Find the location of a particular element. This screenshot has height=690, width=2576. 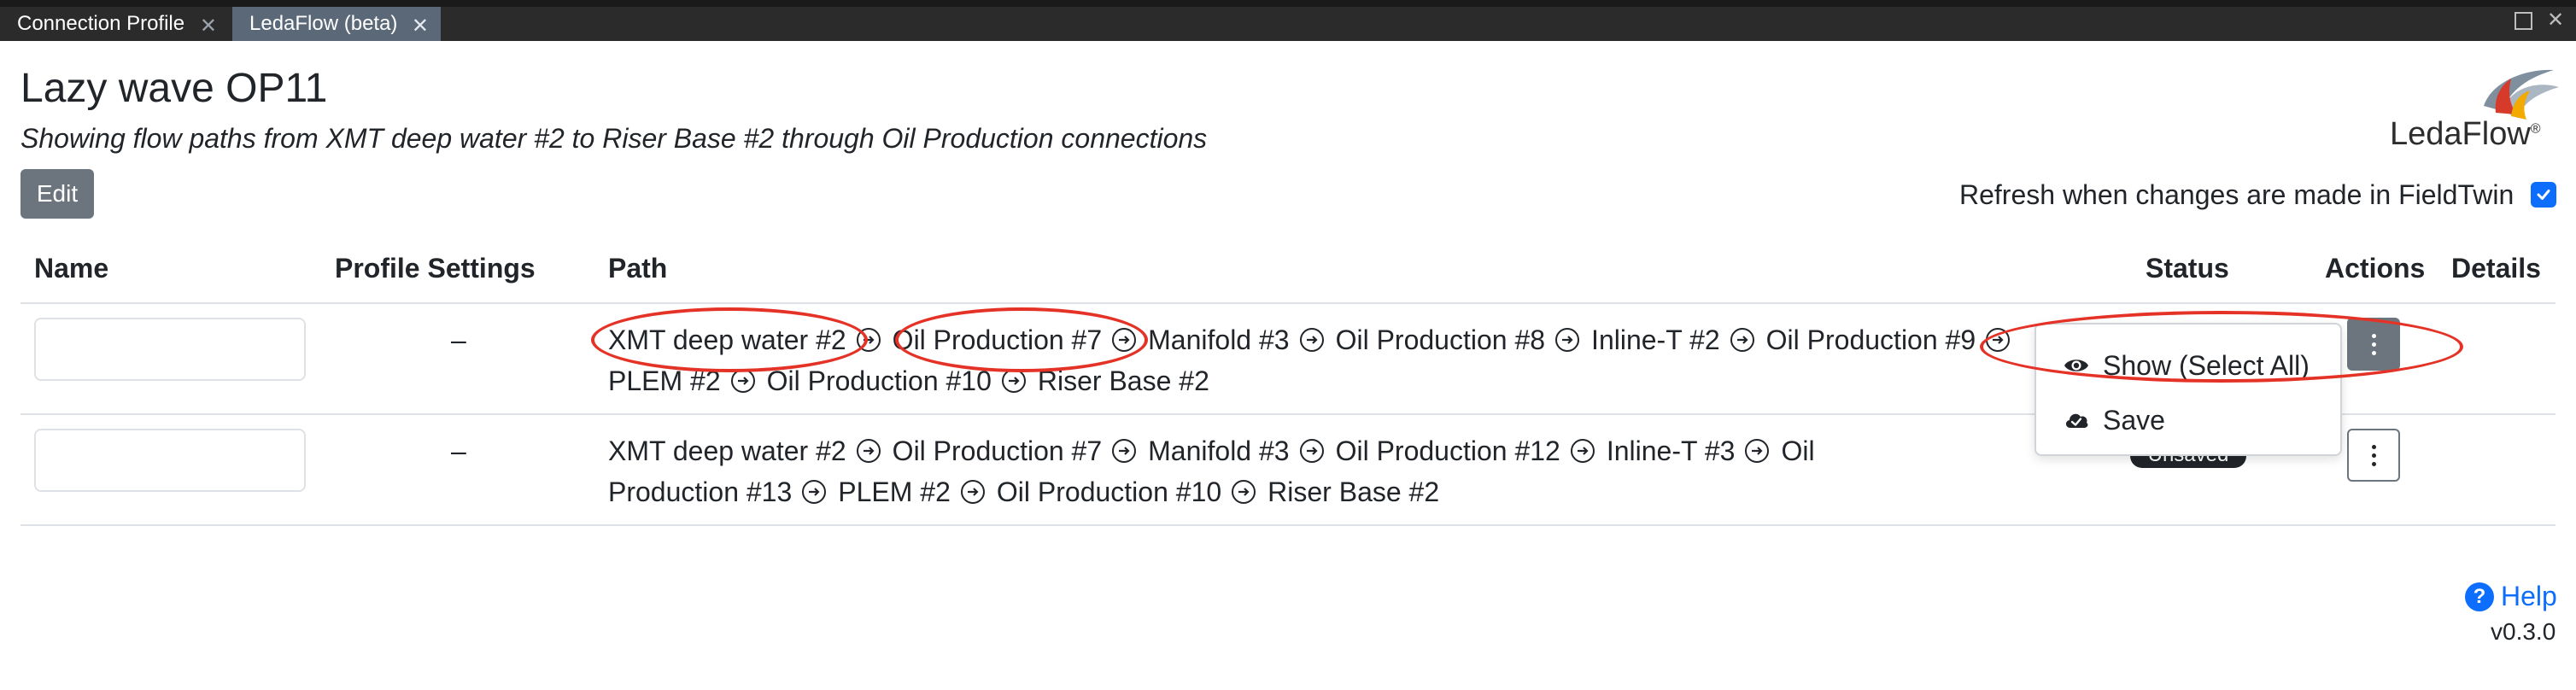

column-header-details: Details is located at coordinates (2496, 268).